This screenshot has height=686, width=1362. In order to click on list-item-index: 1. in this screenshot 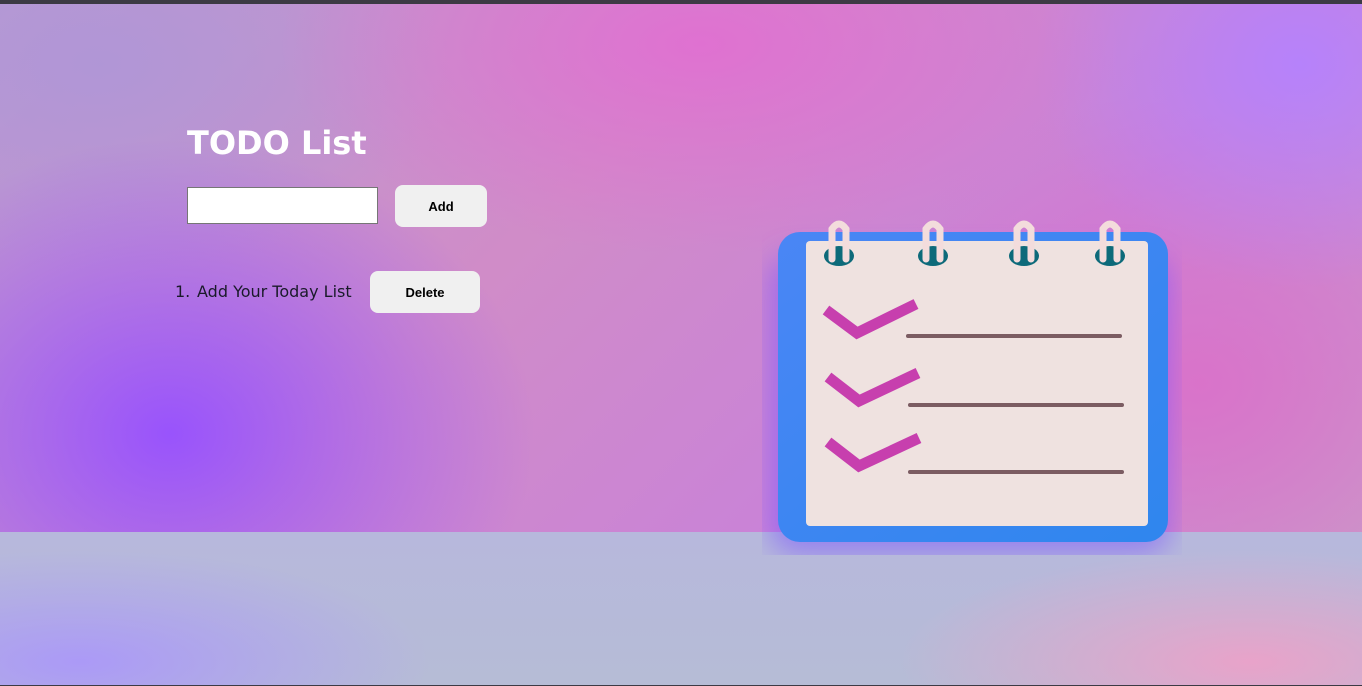, I will do `click(183, 291)`.